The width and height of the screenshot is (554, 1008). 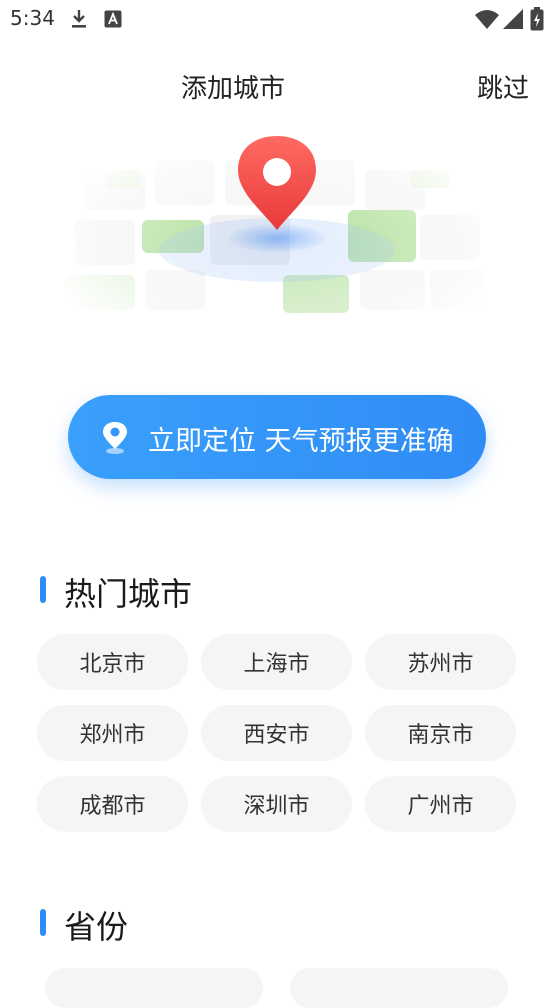 What do you see at coordinates (112, 662) in the screenshot?
I see `city-chip-beijing: 北京市` at bounding box center [112, 662].